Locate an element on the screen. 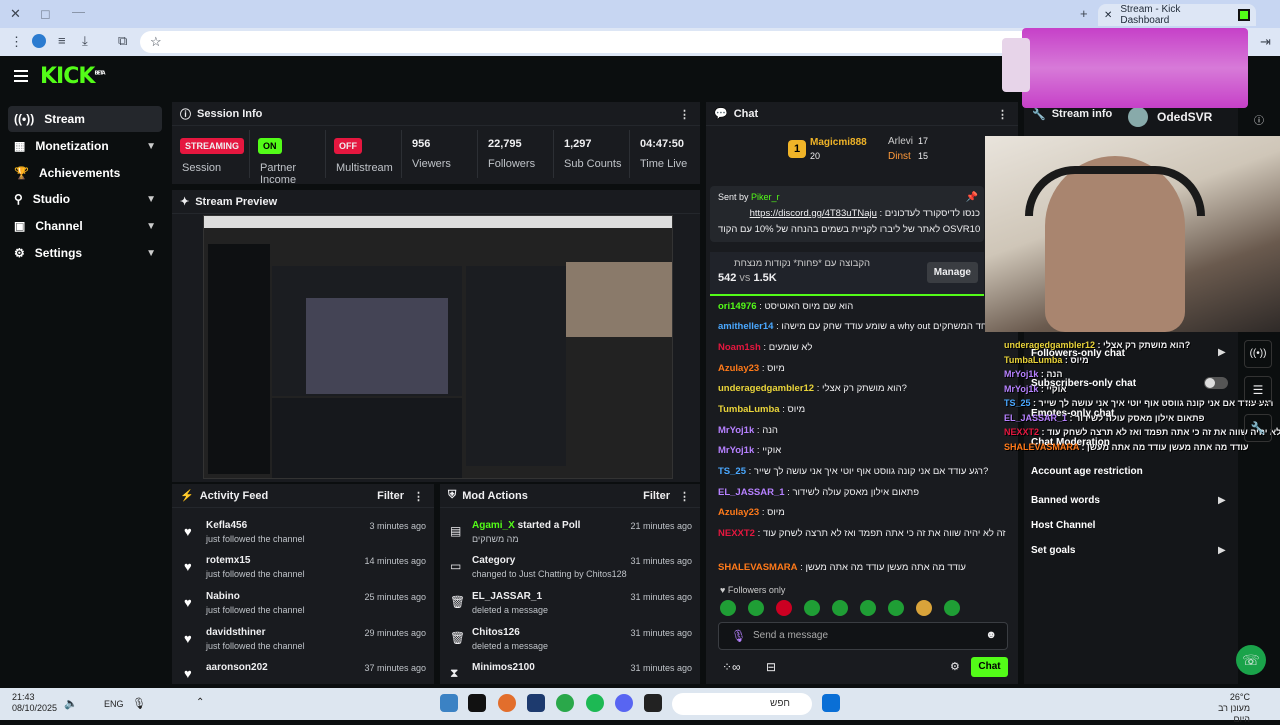  chat-input-placeholder: Send a message is located at coordinates (791, 635).